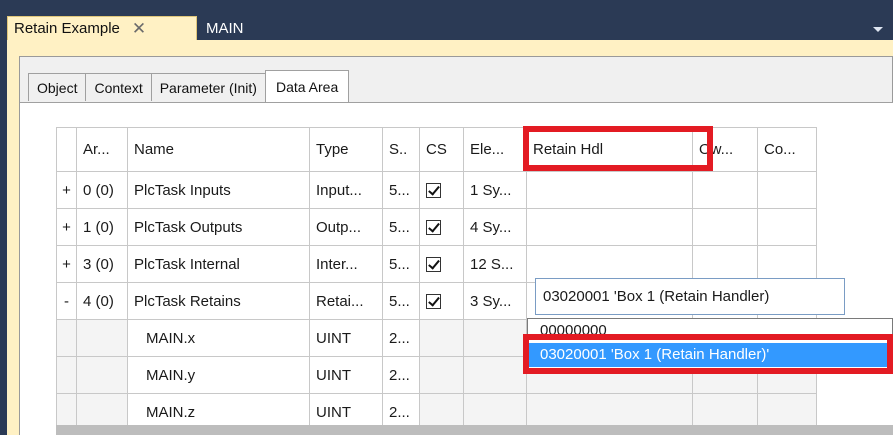 The width and height of the screenshot is (893, 435). I want to click on retain-handler-combo: 03020001 'Box 1 (Retain Handler), so click(690, 296).